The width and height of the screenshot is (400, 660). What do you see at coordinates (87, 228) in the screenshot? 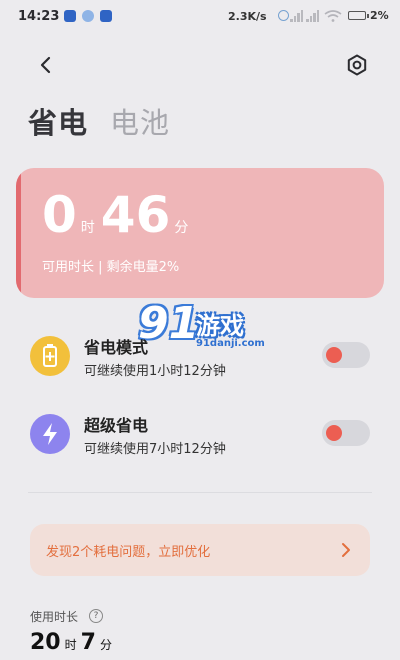
I see `hours-unit: 时` at bounding box center [87, 228].